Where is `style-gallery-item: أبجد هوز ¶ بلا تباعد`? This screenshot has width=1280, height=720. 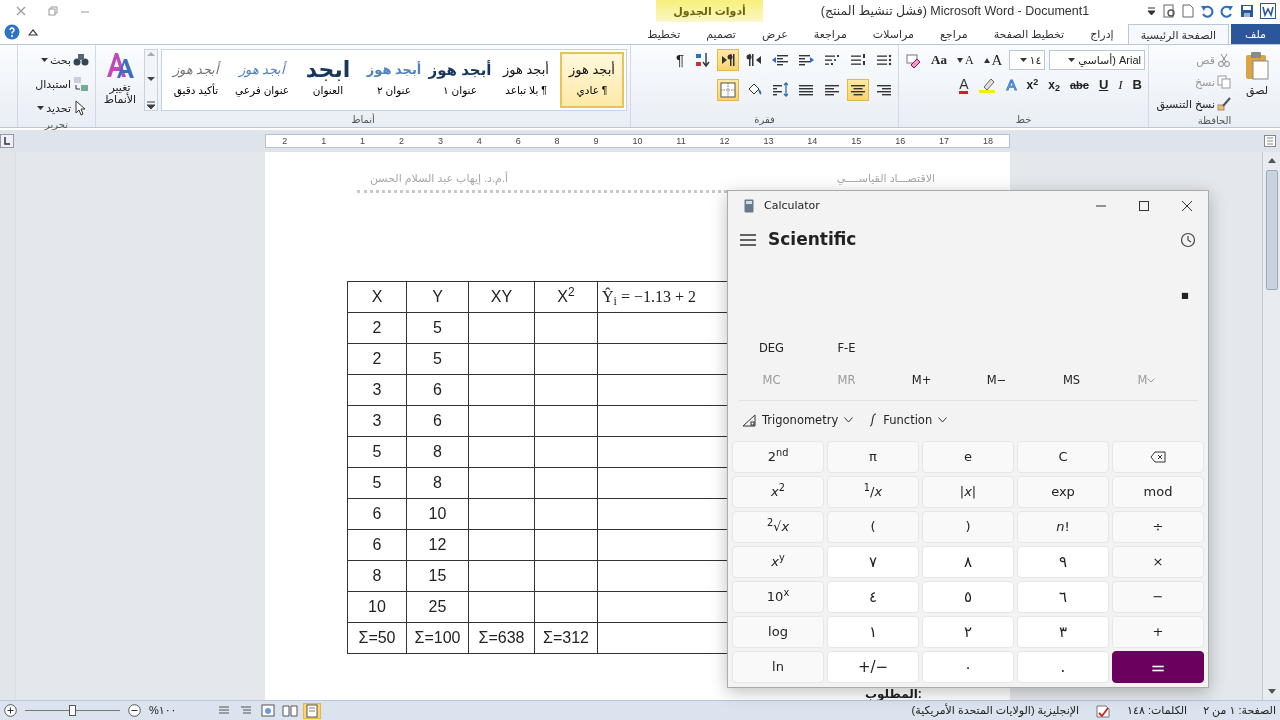
style-gallery-item: أبجد هوز ¶ بلا تباعد is located at coordinates (526, 80).